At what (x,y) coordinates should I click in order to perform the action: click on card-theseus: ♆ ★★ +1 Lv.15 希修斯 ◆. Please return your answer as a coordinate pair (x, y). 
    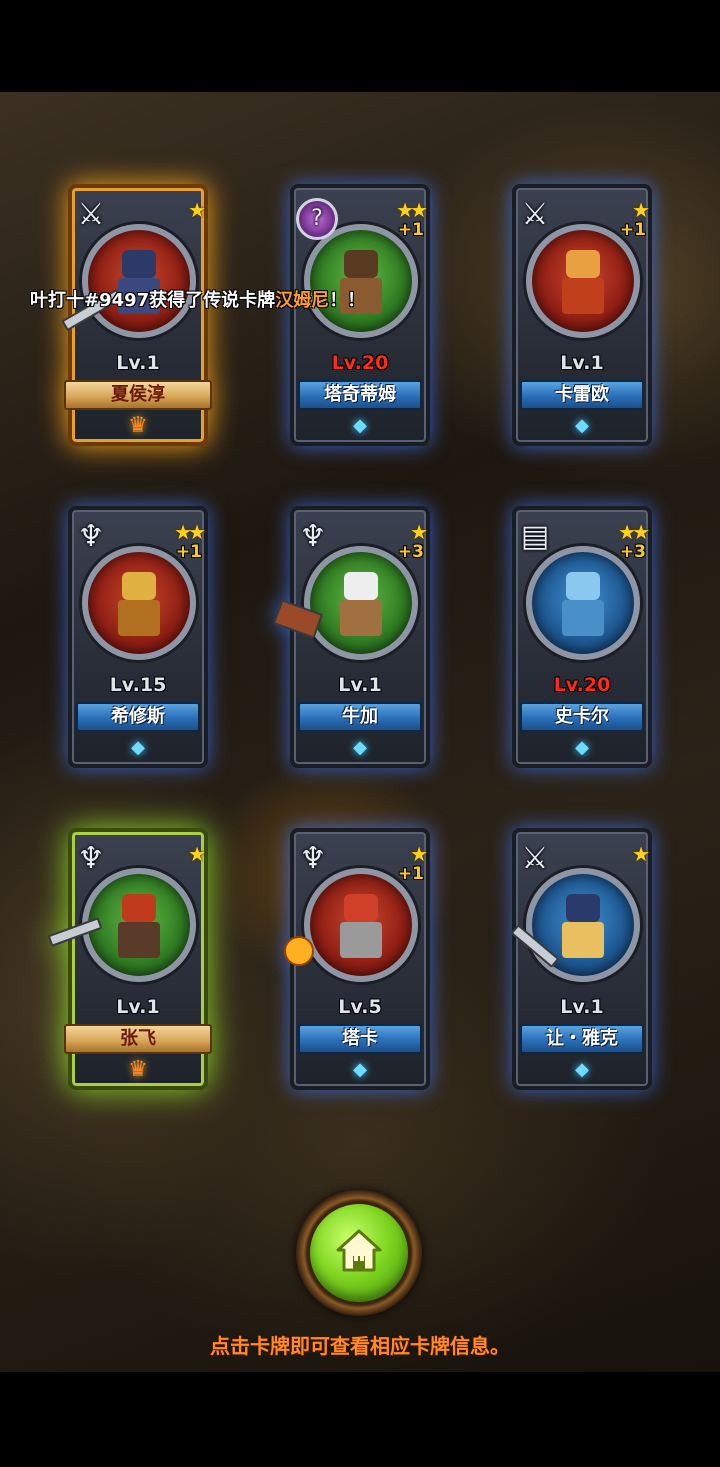
    Looking at the image, I should click on (138, 637).